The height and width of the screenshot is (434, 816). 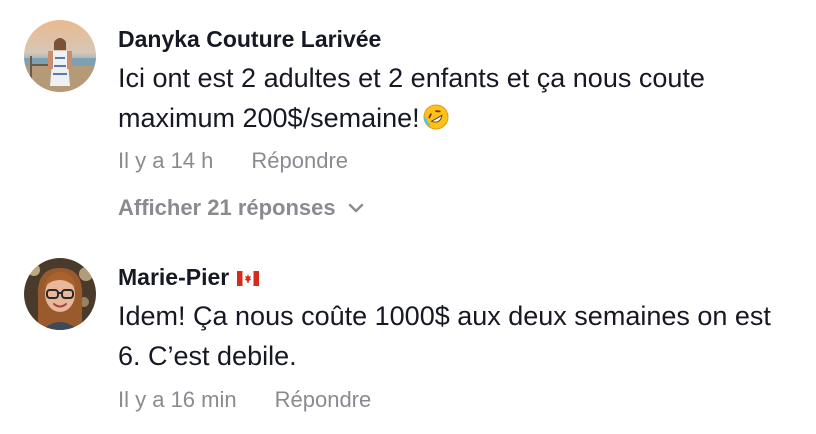 What do you see at coordinates (436, 117) in the screenshot?
I see `rolling-on-floor-laughing-emoji` at bounding box center [436, 117].